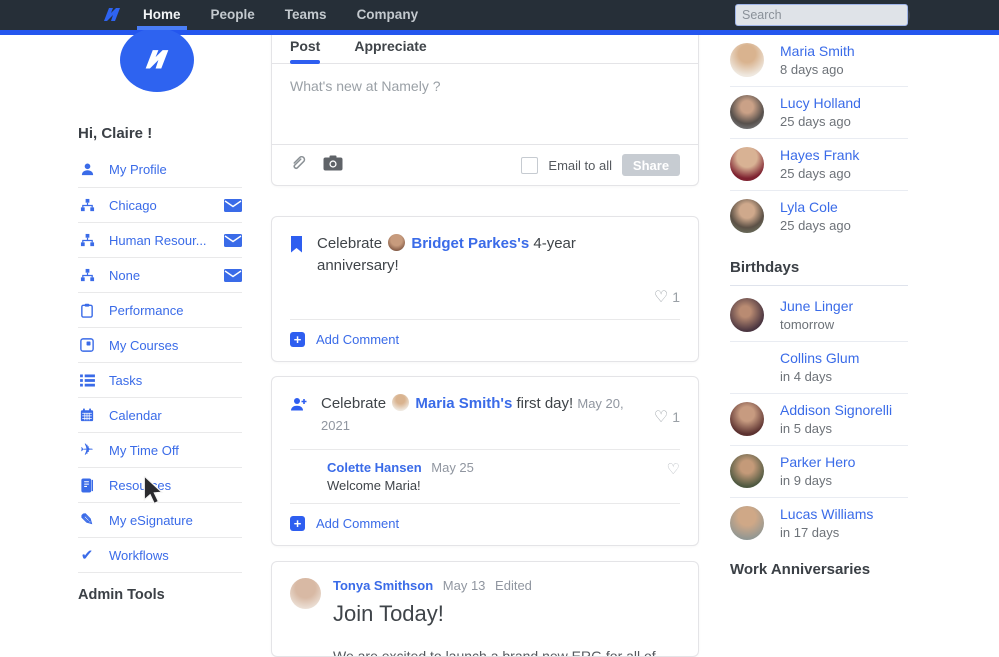 The width and height of the screenshot is (999, 657). Describe the element at coordinates (305, 51) in the screenshot. I see `tab-post: Post` at that location.